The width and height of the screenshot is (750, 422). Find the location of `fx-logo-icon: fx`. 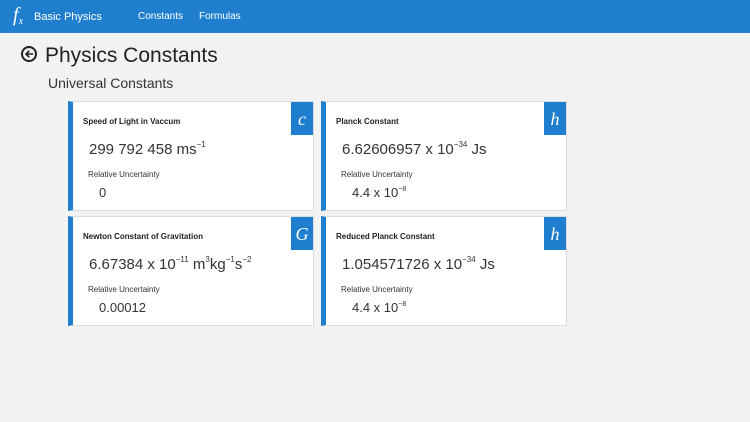

fx-logo-icon: fx is located at coordinates (18, 15).